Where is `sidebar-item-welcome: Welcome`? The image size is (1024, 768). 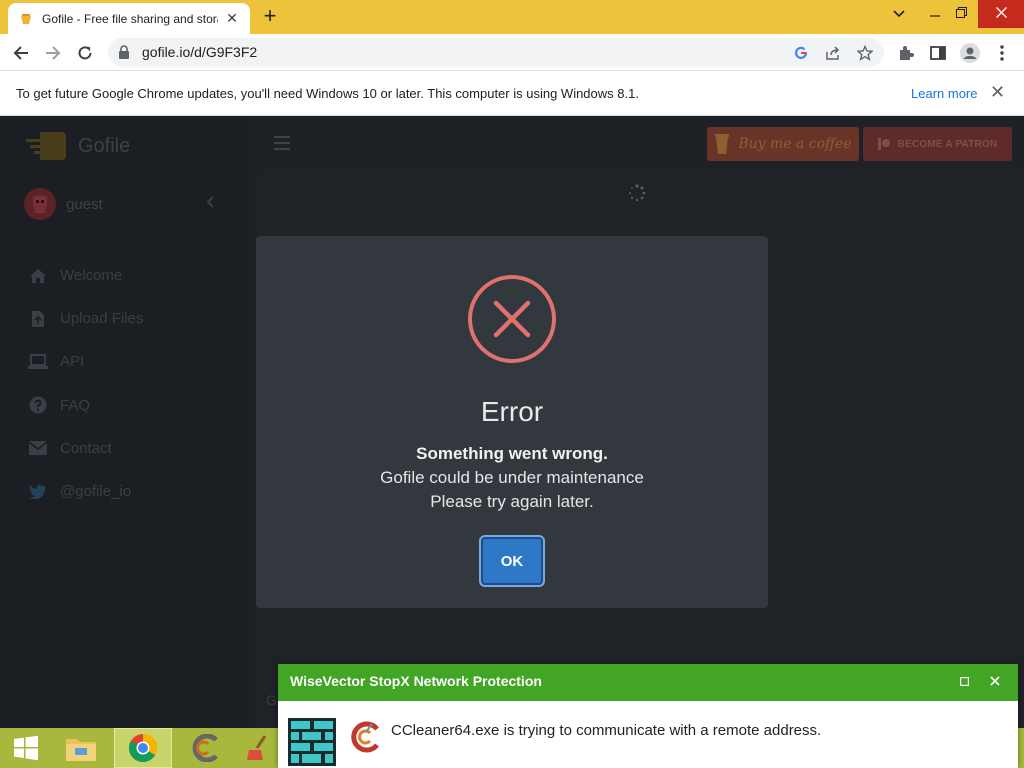
sidebar-item-welcome: Welcome is located at coordinates (85, 275).